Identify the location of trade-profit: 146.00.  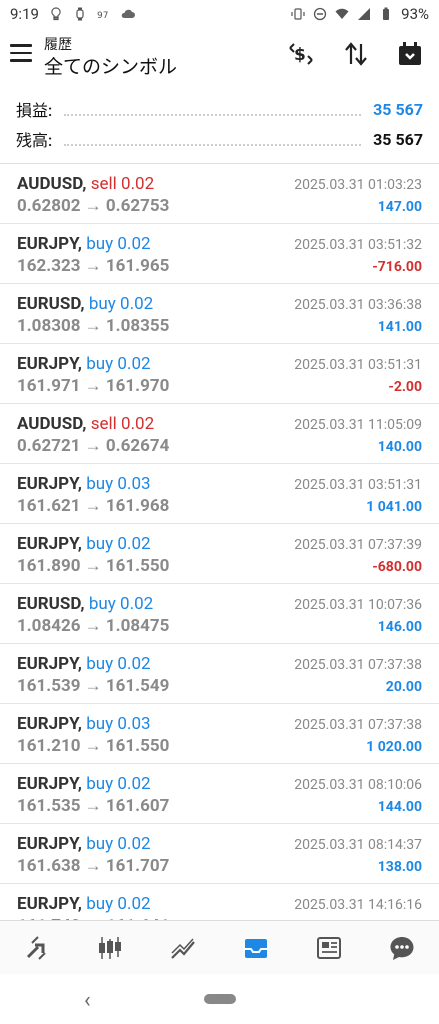
(399, 627).